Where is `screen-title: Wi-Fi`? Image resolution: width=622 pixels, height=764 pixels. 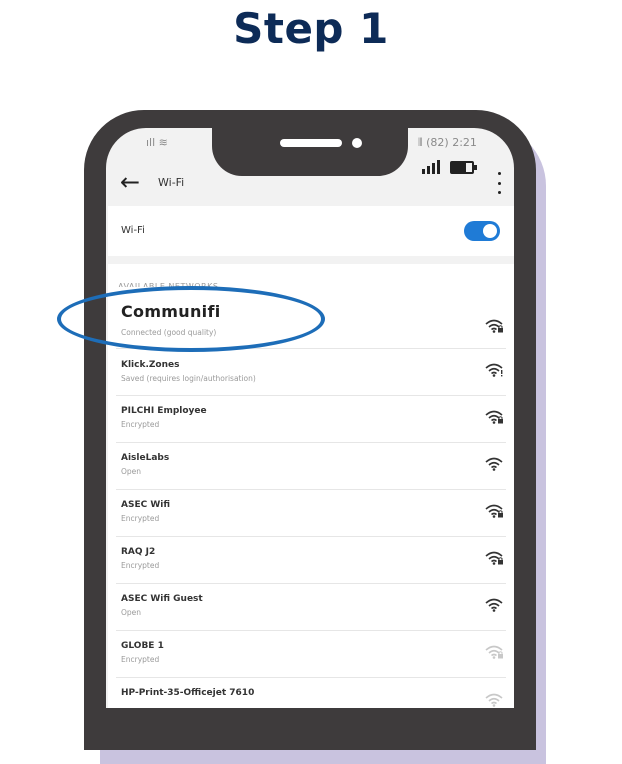 screen-title: Wi-Fi is located at coordinates (171, 182).